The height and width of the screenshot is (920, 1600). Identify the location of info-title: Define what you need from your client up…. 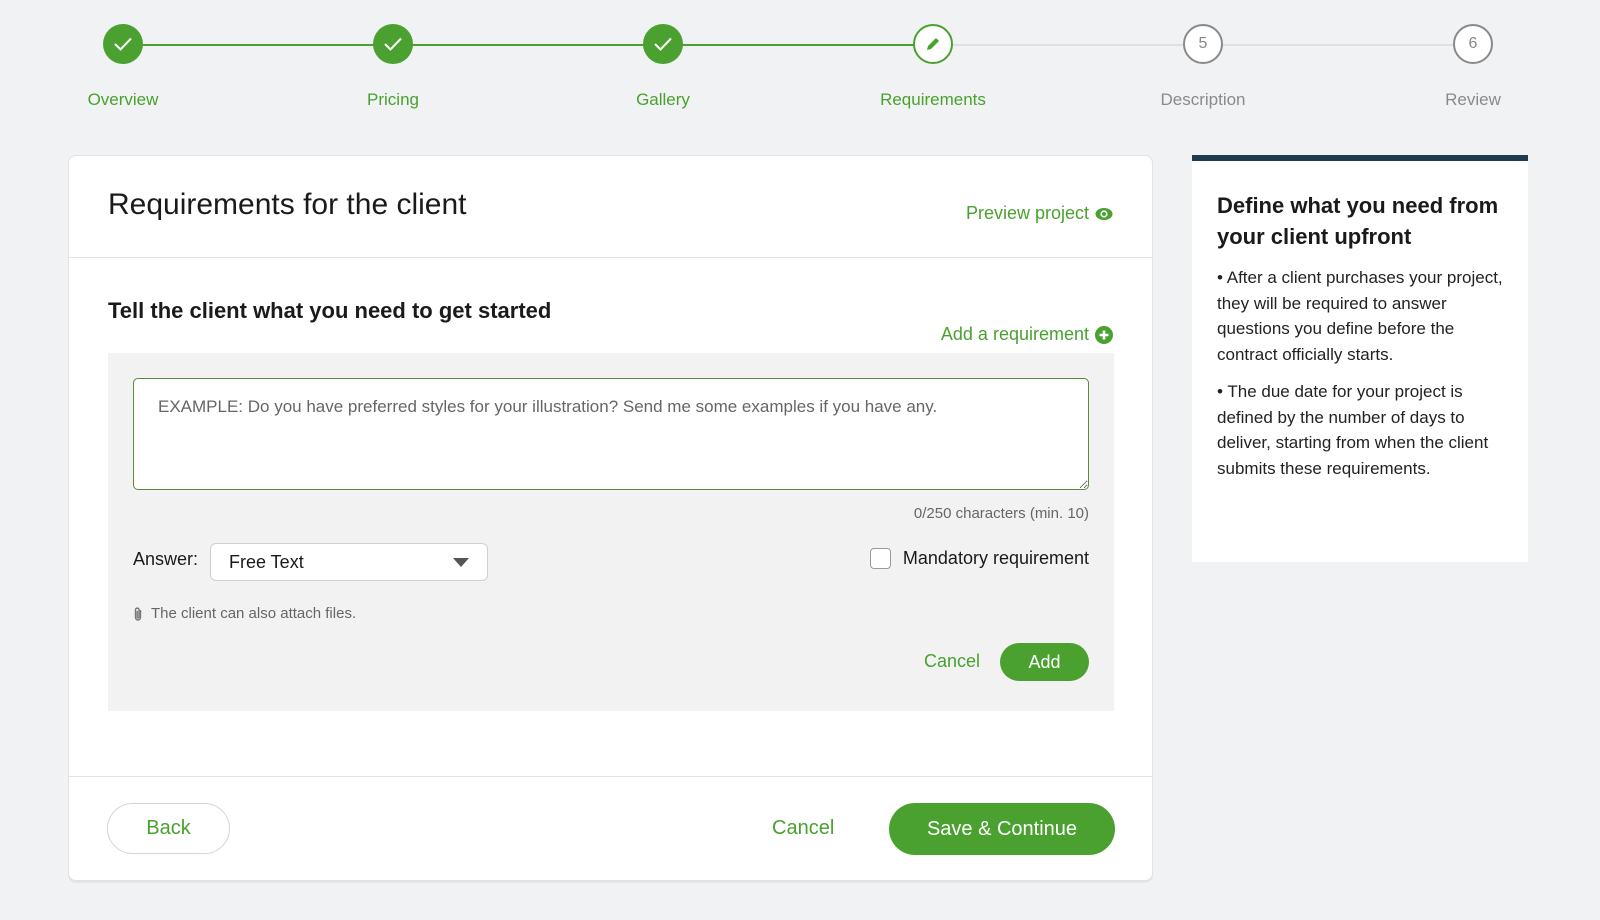
(1358, 221).